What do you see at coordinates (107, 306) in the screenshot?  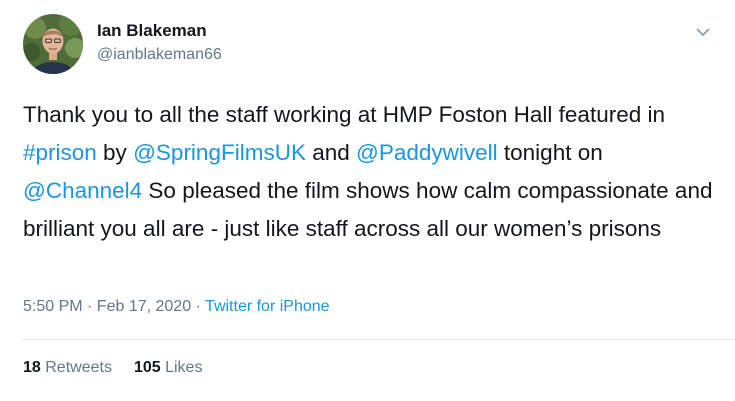 I see `tweet-timestamp: 5:50 PM · Feb 17, 2020` at bounding box center [107, 306].